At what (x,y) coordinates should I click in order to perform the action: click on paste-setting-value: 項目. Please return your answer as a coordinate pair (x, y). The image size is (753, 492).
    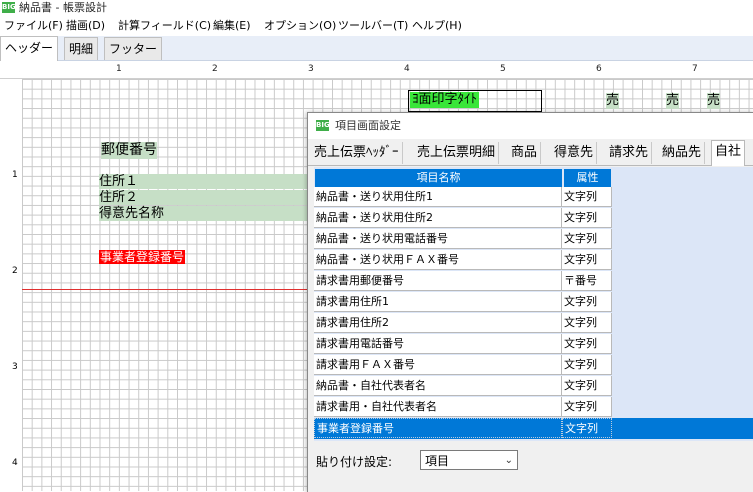
    Looking at the image, I should click on (437, 461).